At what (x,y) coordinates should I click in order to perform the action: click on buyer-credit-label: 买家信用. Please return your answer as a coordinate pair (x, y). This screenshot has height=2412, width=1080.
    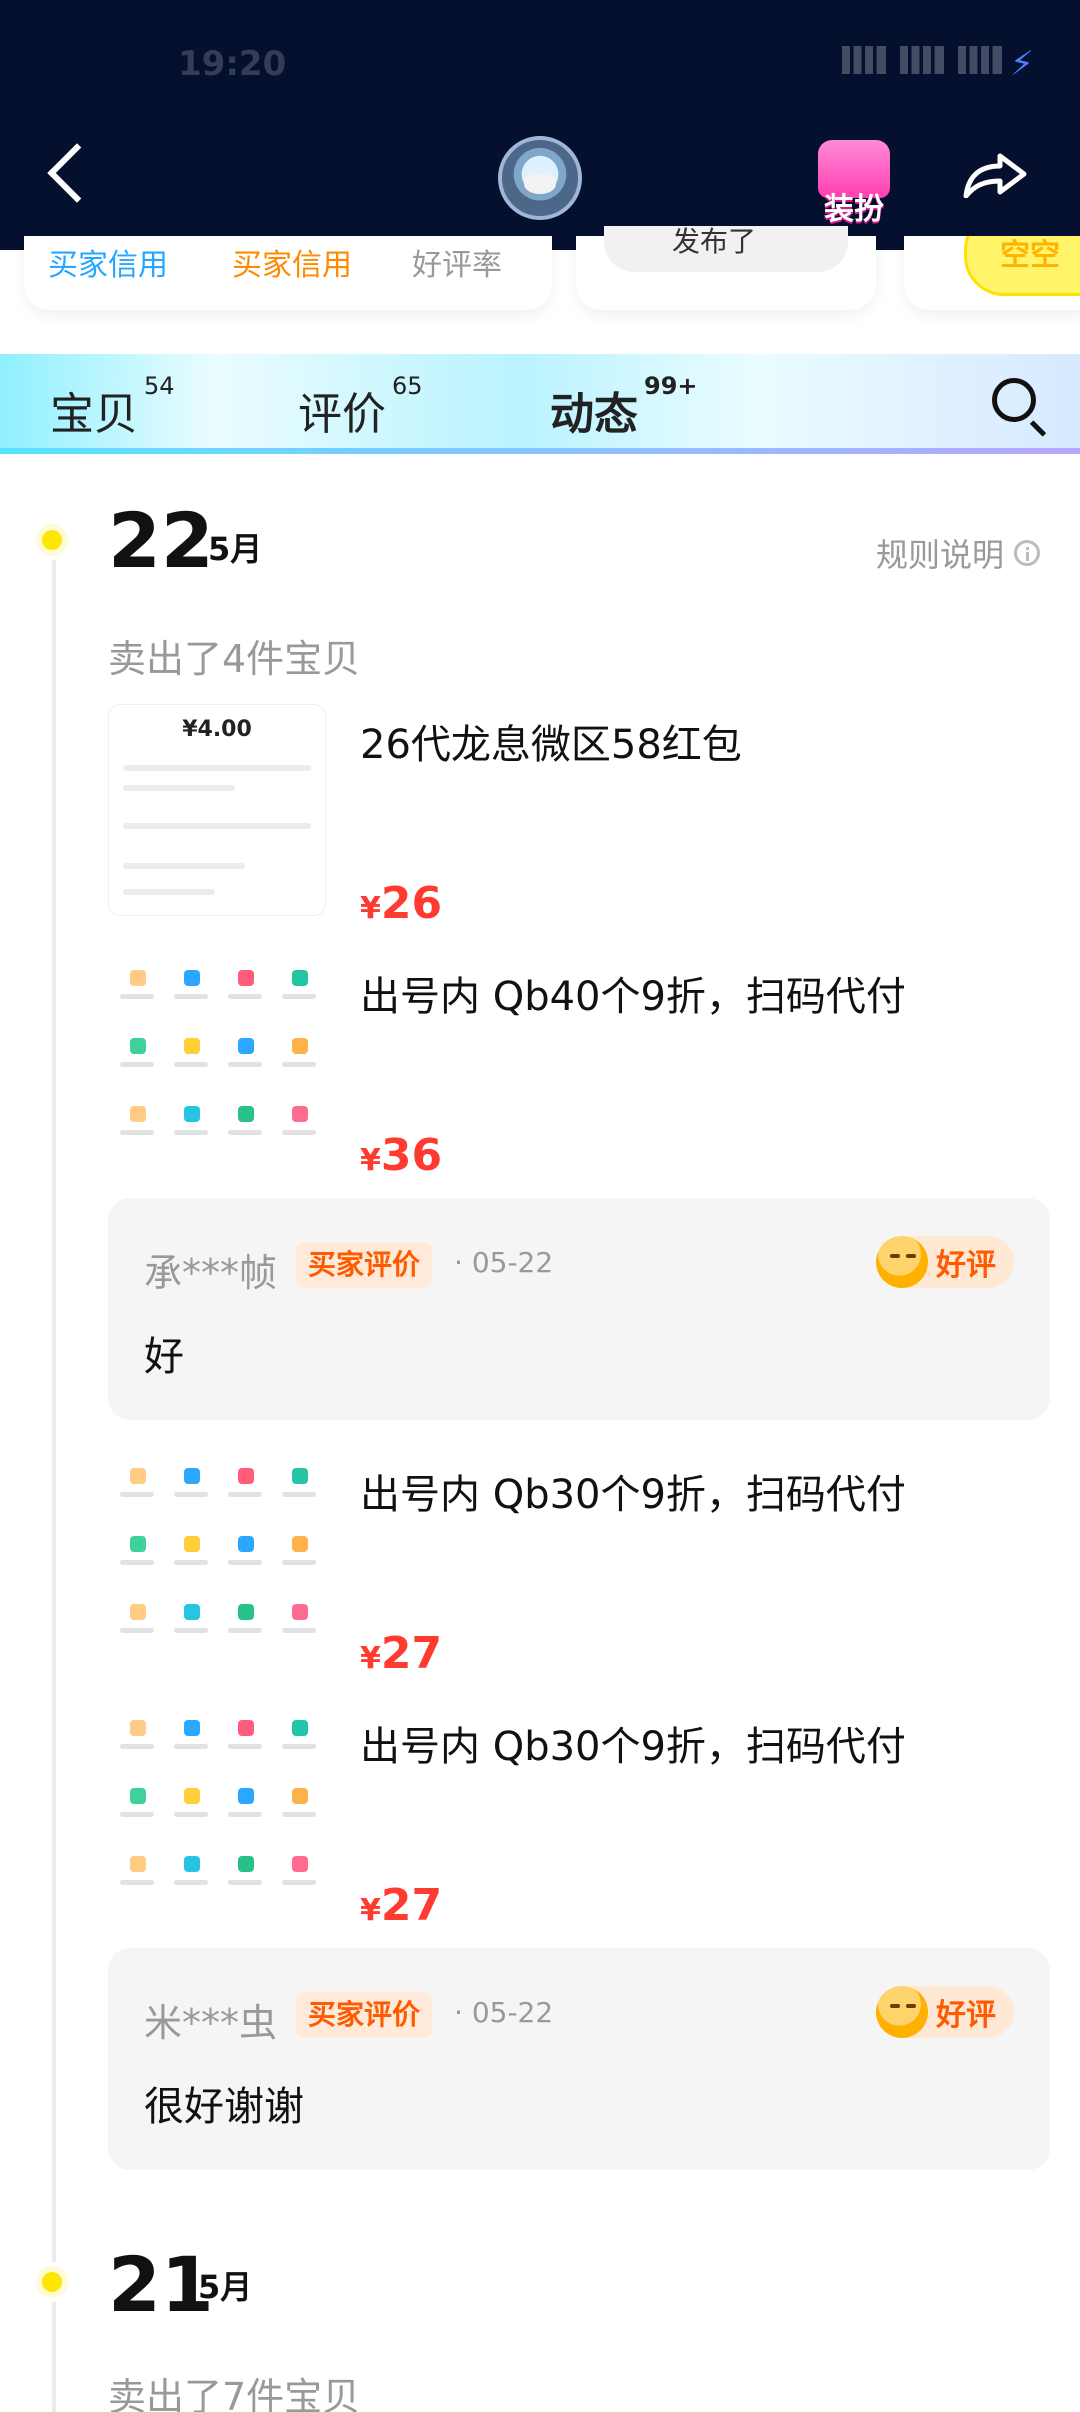
    Looking at the image, I should click on (108, 265).